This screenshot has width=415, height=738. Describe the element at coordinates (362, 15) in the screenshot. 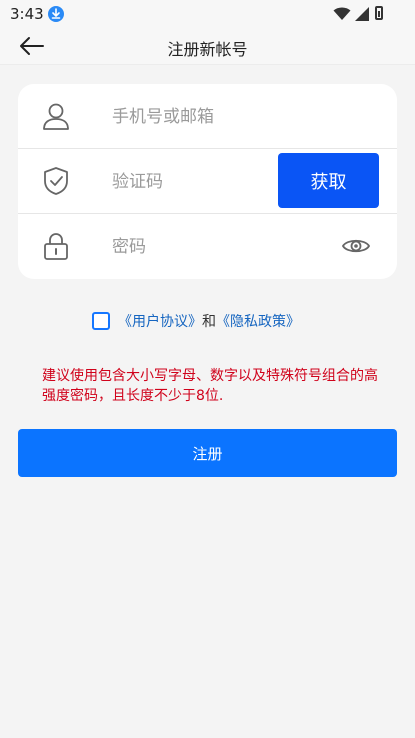

I see `signal-icon` at that location.